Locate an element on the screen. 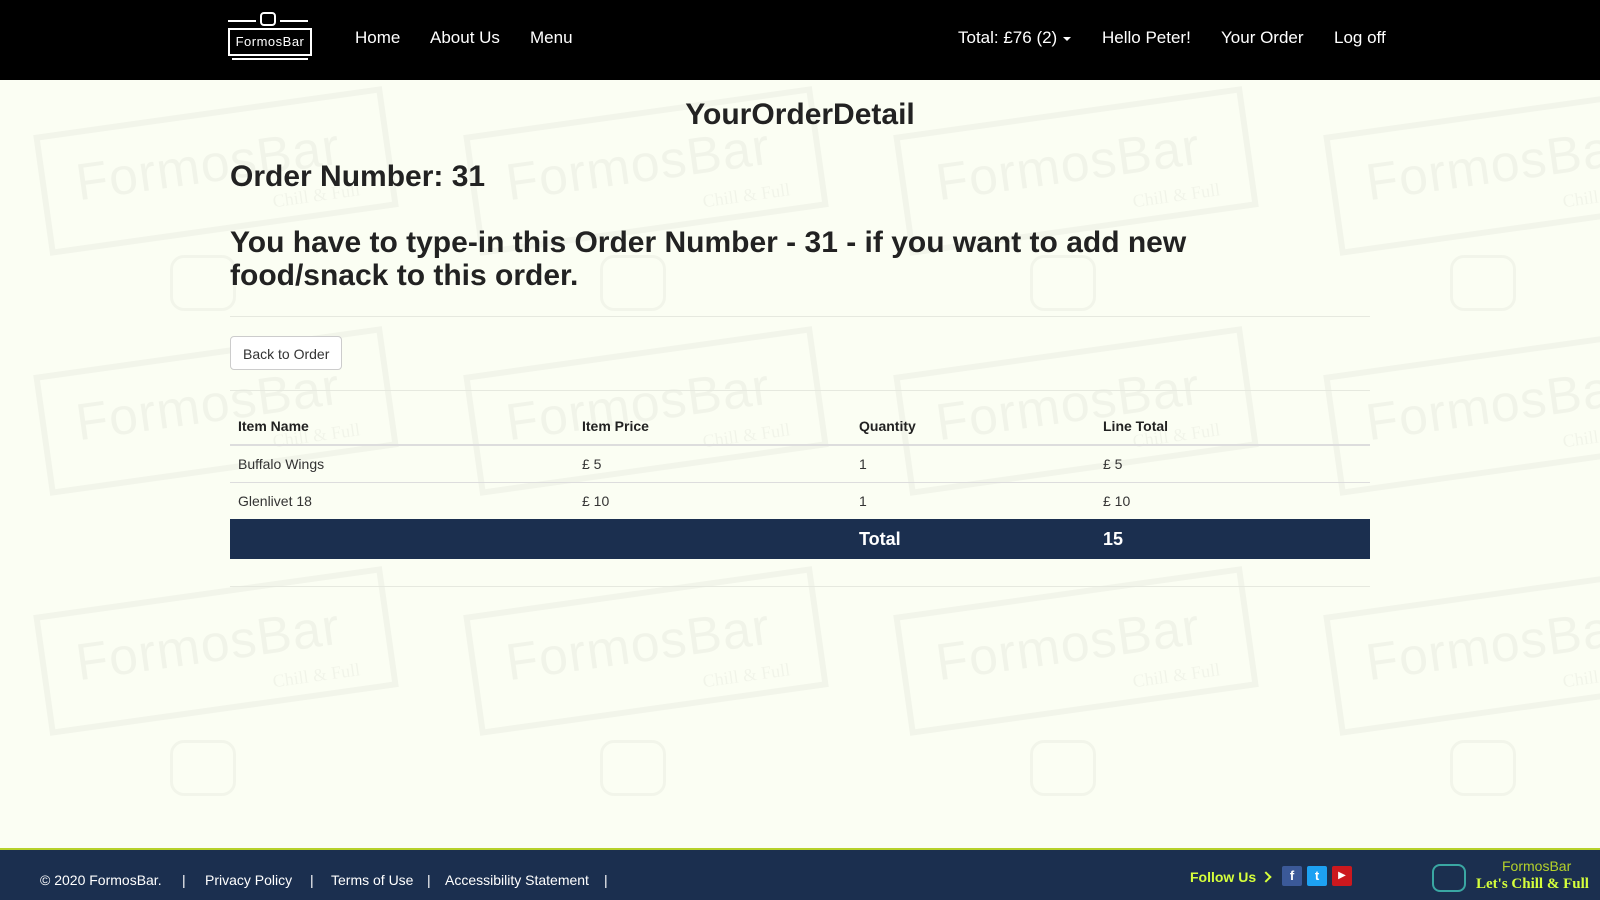 This screenshot has width=1600, height=900. table-row: Buffalo Wings £ 5 1 £ 5 is located at coordinates (800, 463).